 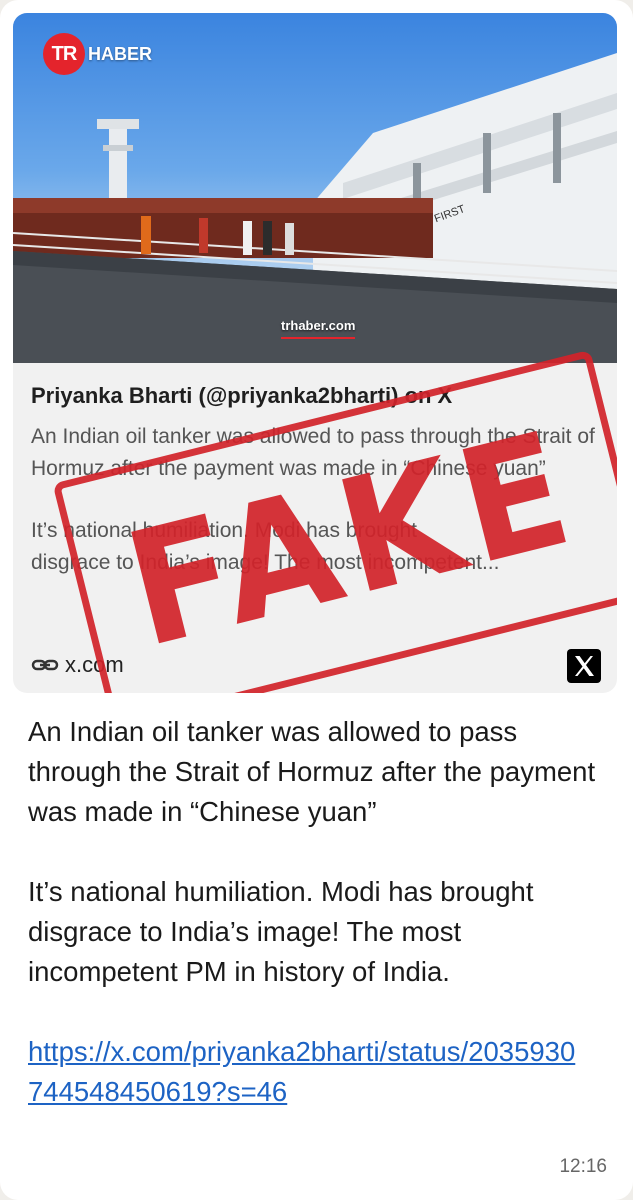 I want to click on image-watermark: trhaber.com, so click(x=318, y=328).